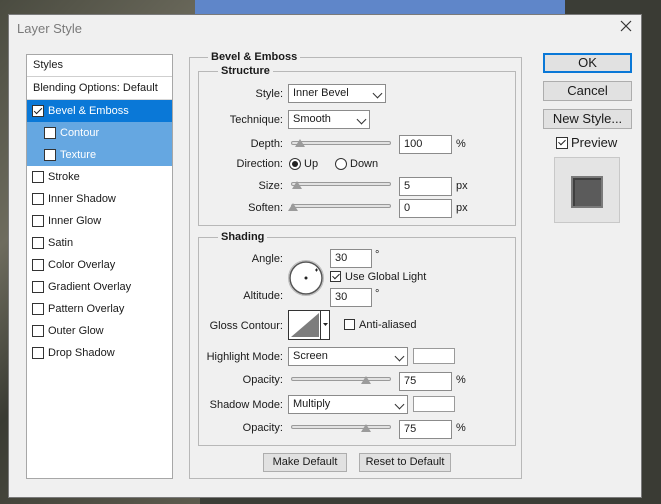 This screenshot has width=661, height=504. Describe the element at coordinates (377, 255) in the screenshot. I see `angle-unit: °` at that location.